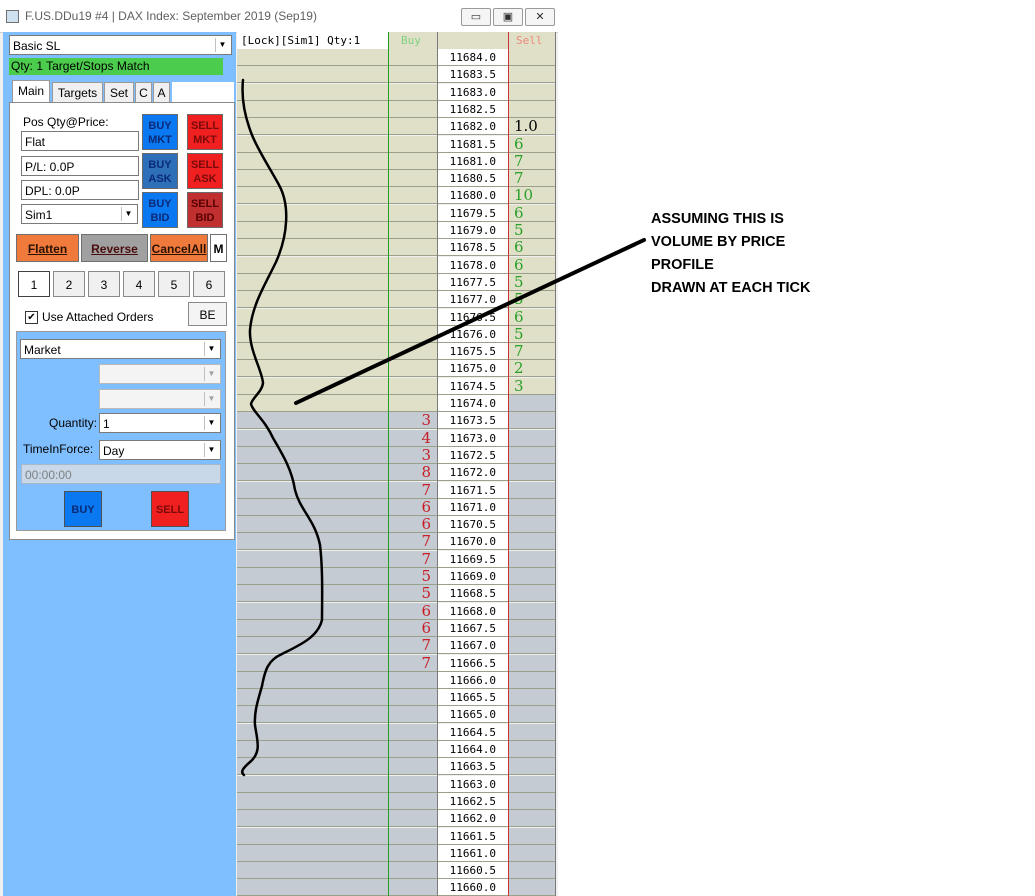 This screenshot has height=896, width=1035. I want to click on annotation-line: ASSUMING THIS IS, so click(717, 219).